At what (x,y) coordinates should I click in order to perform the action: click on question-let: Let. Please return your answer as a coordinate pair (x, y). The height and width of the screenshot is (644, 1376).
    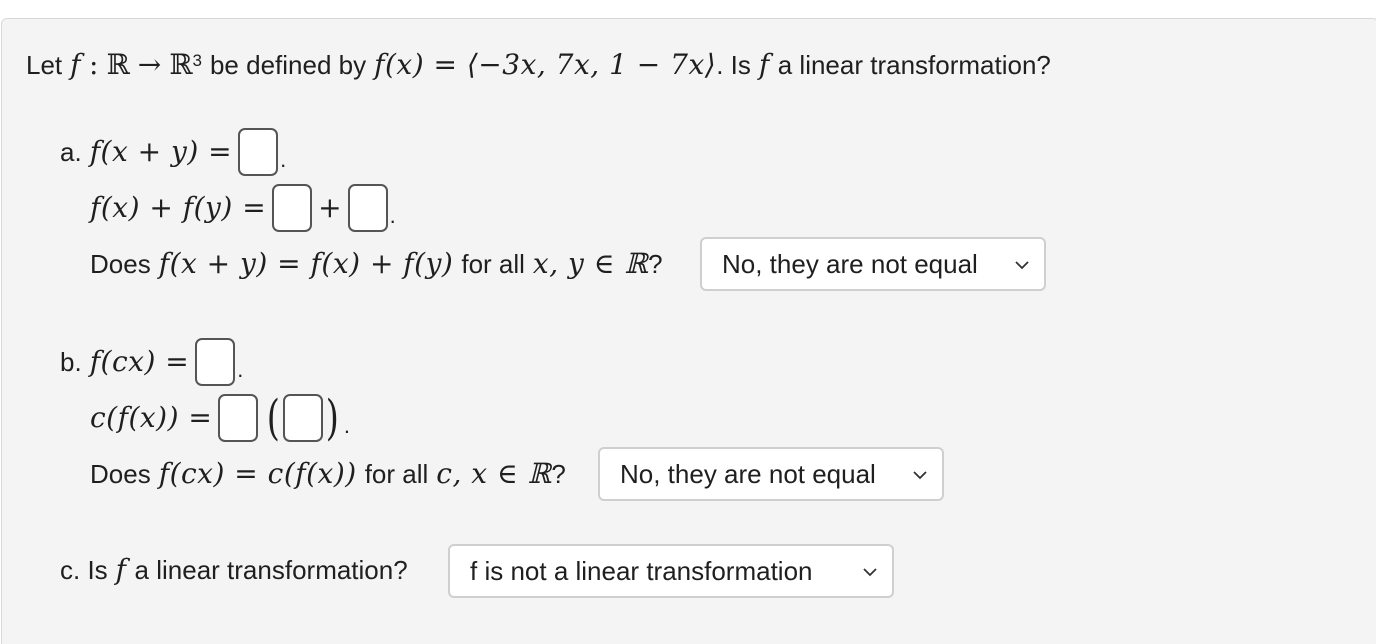
    Looking at the image, I should click on (44, 65).